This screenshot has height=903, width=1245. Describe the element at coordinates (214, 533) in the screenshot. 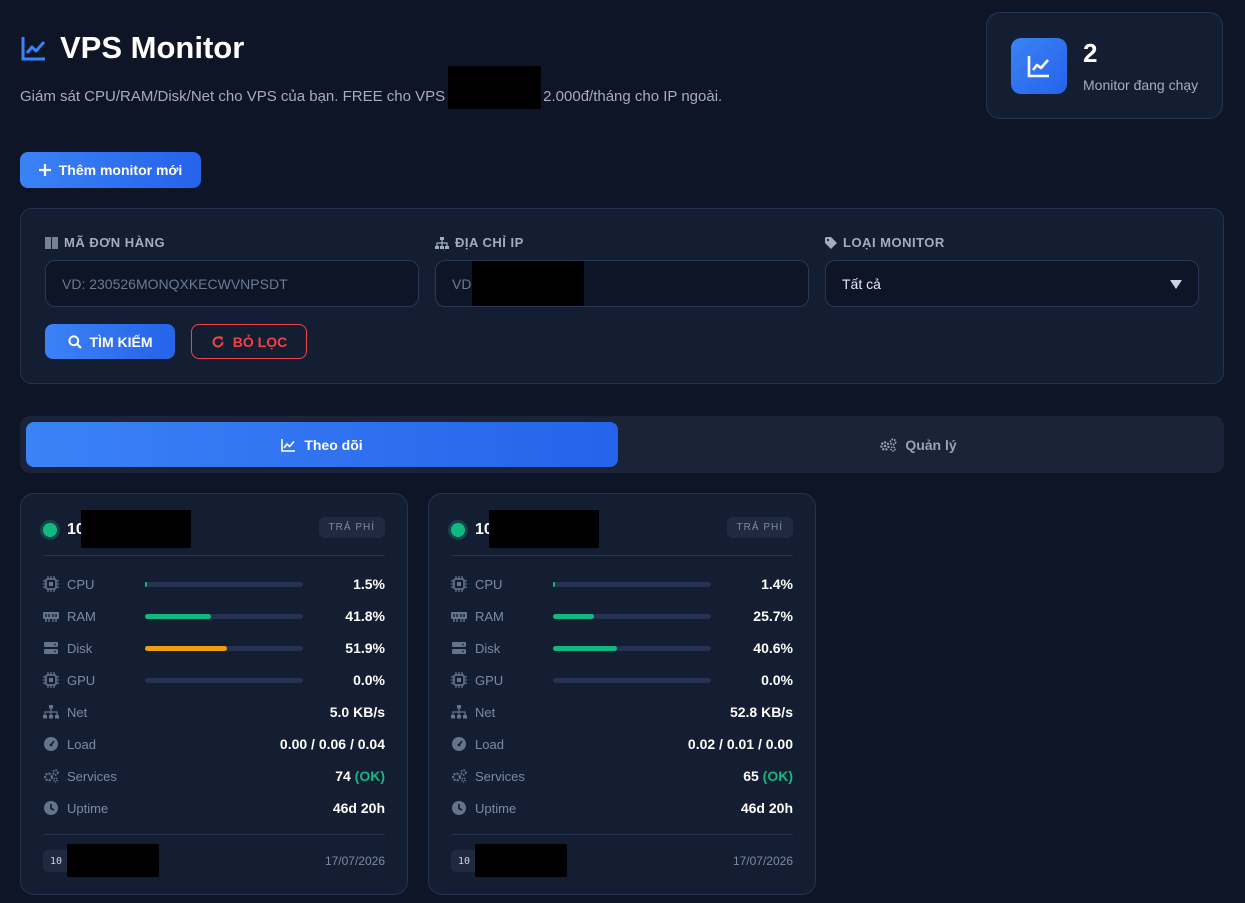

I see `card-header: 10 TRẢ PHÍ` at that location.